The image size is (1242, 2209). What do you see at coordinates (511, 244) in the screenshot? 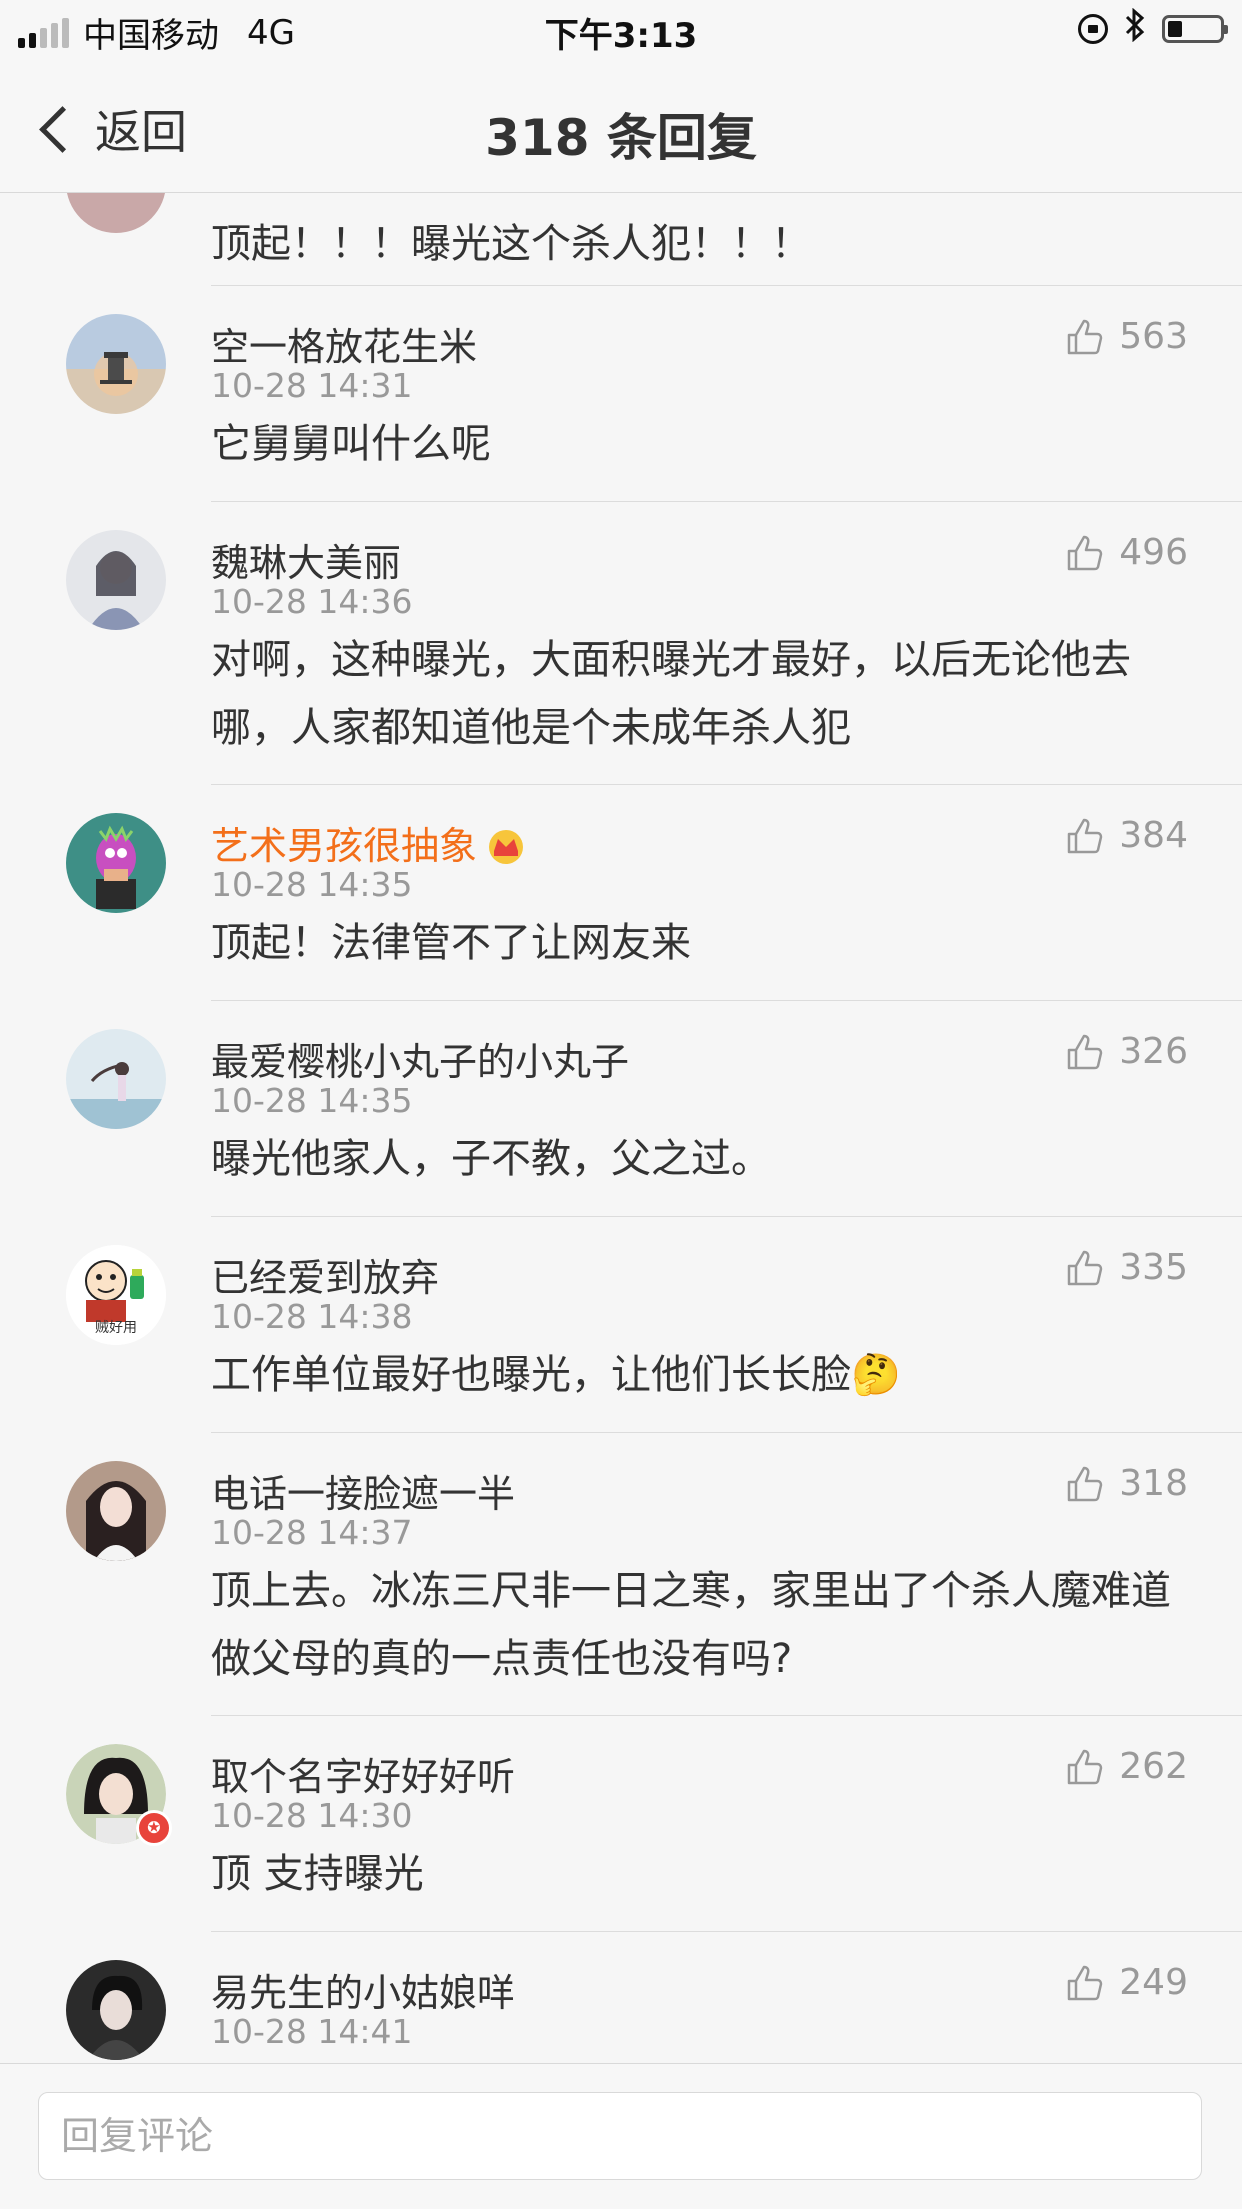
I see `comment-text: 顶起！！！曝光这个杀人犯！！！` at bounding box center [511, 244].